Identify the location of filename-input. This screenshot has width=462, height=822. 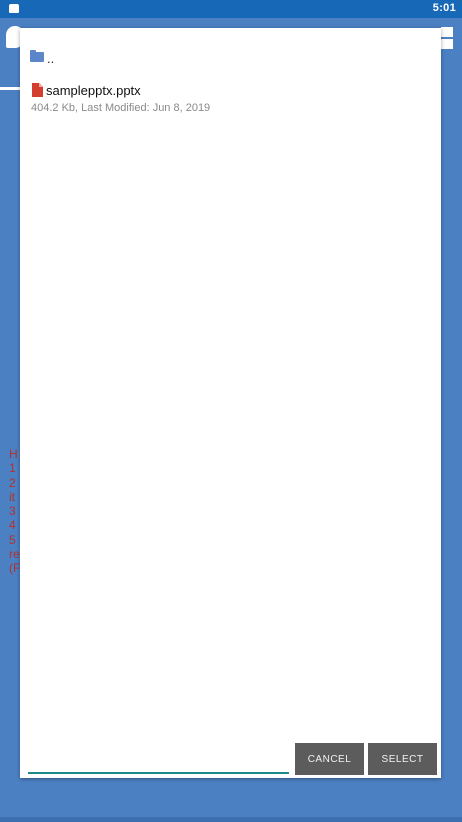
(158, 759).